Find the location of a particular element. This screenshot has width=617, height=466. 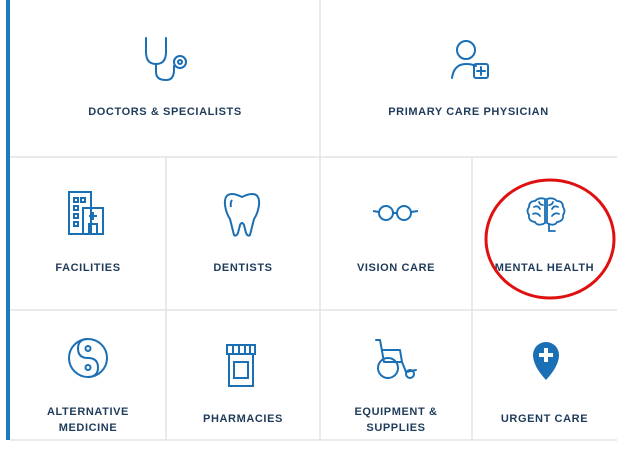

yin-yang-icon is located at coordinates (88, 358).